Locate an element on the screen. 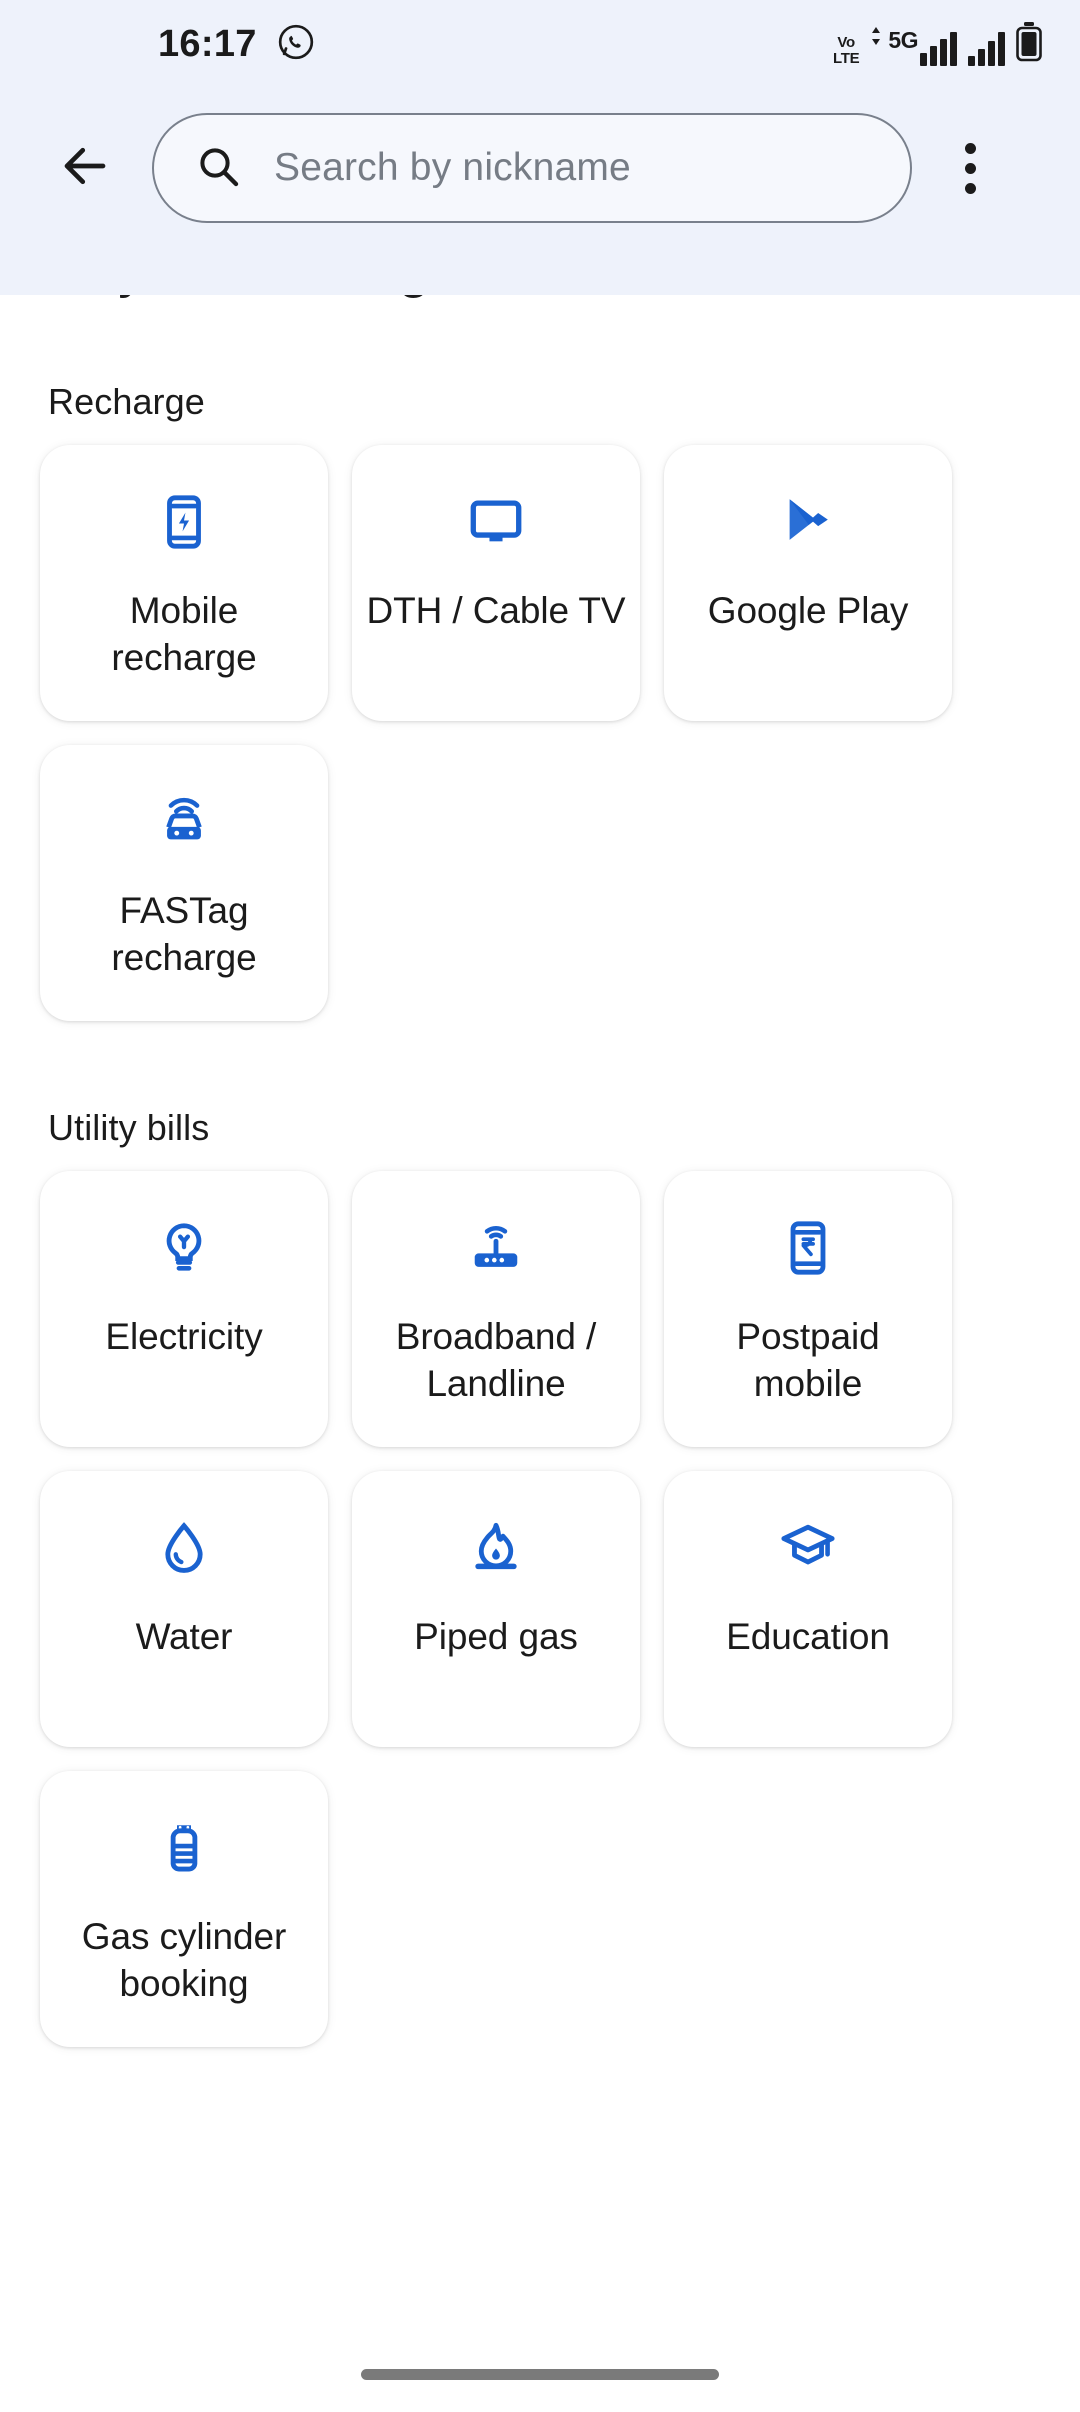 Image resolution: width=1080 pixels, height=2412 pixels. search-icon is located at coordinates (218, 168).